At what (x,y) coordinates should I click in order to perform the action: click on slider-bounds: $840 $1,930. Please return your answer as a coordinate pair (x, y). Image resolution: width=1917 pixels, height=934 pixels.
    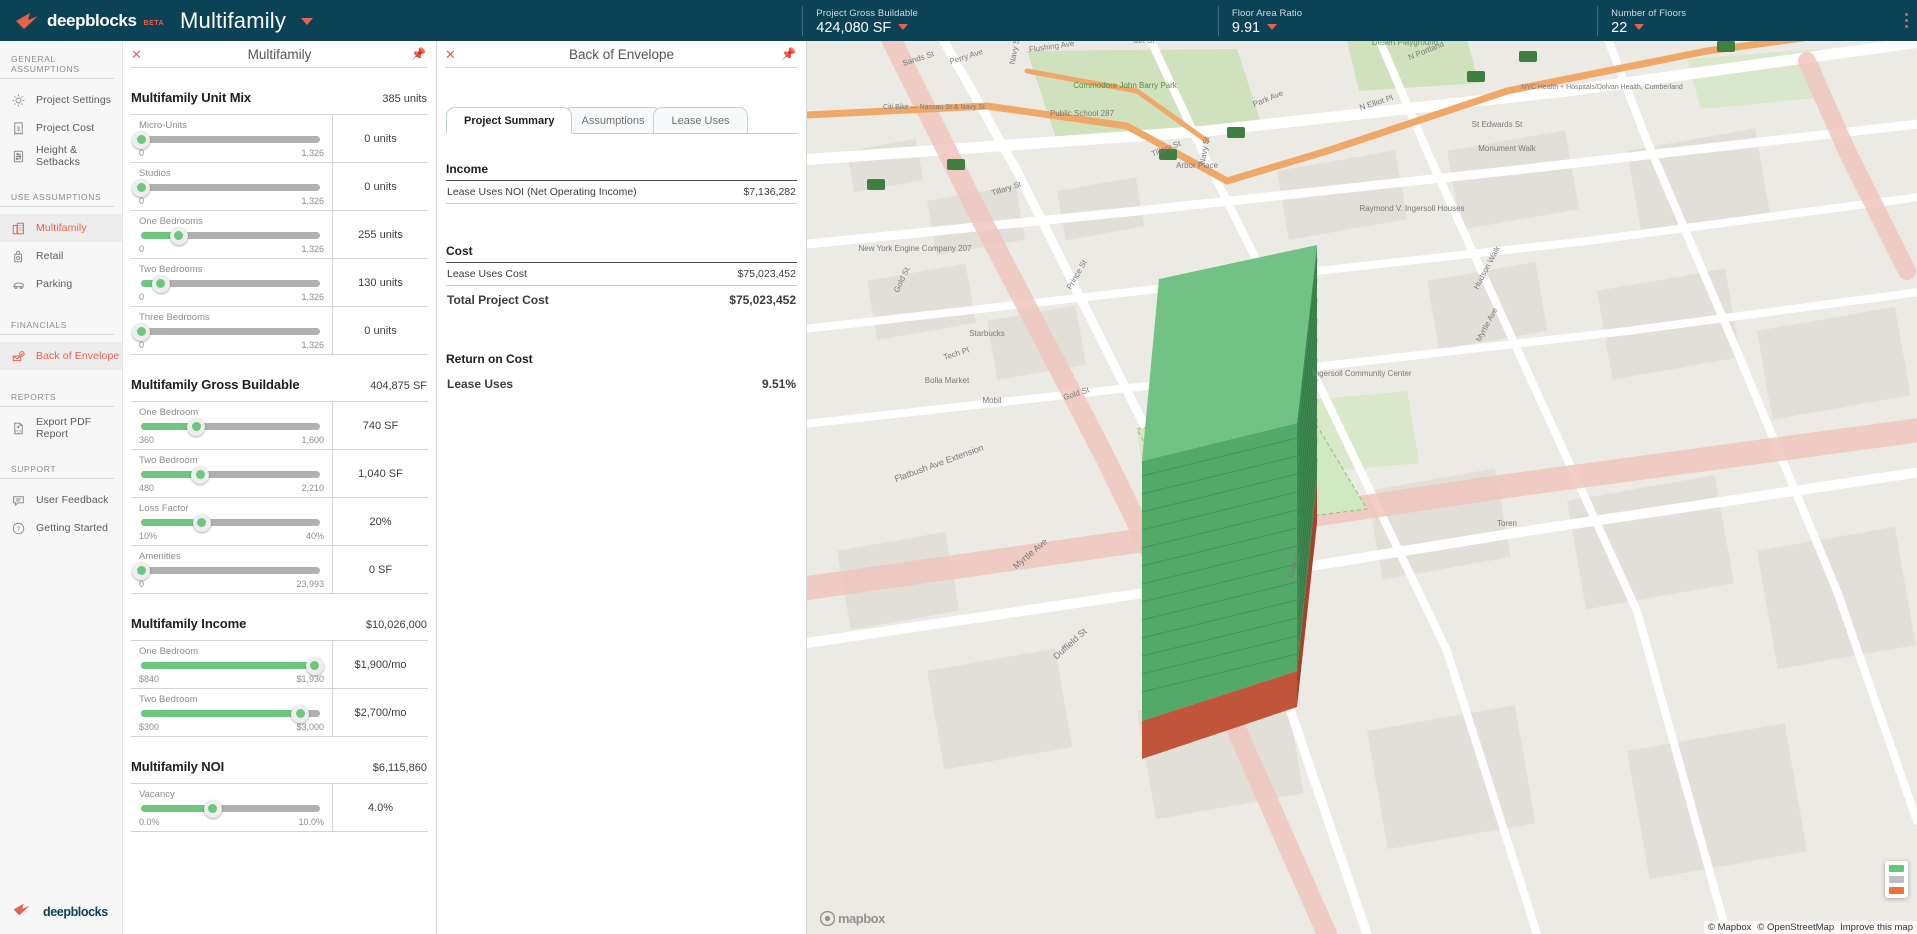
    Looking at the image, I should click on (231, 679).